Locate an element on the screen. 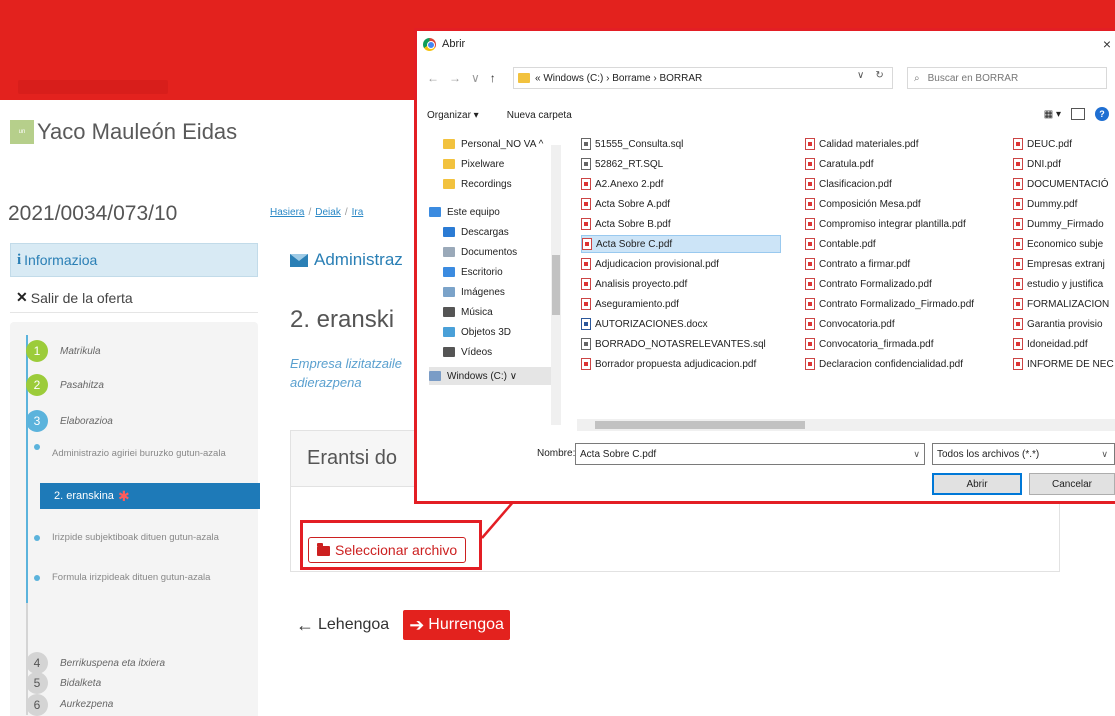 The height and width of the screenshot is (716, 1115). nav-item: Objetos 3D is located at coordinates (477, 332).